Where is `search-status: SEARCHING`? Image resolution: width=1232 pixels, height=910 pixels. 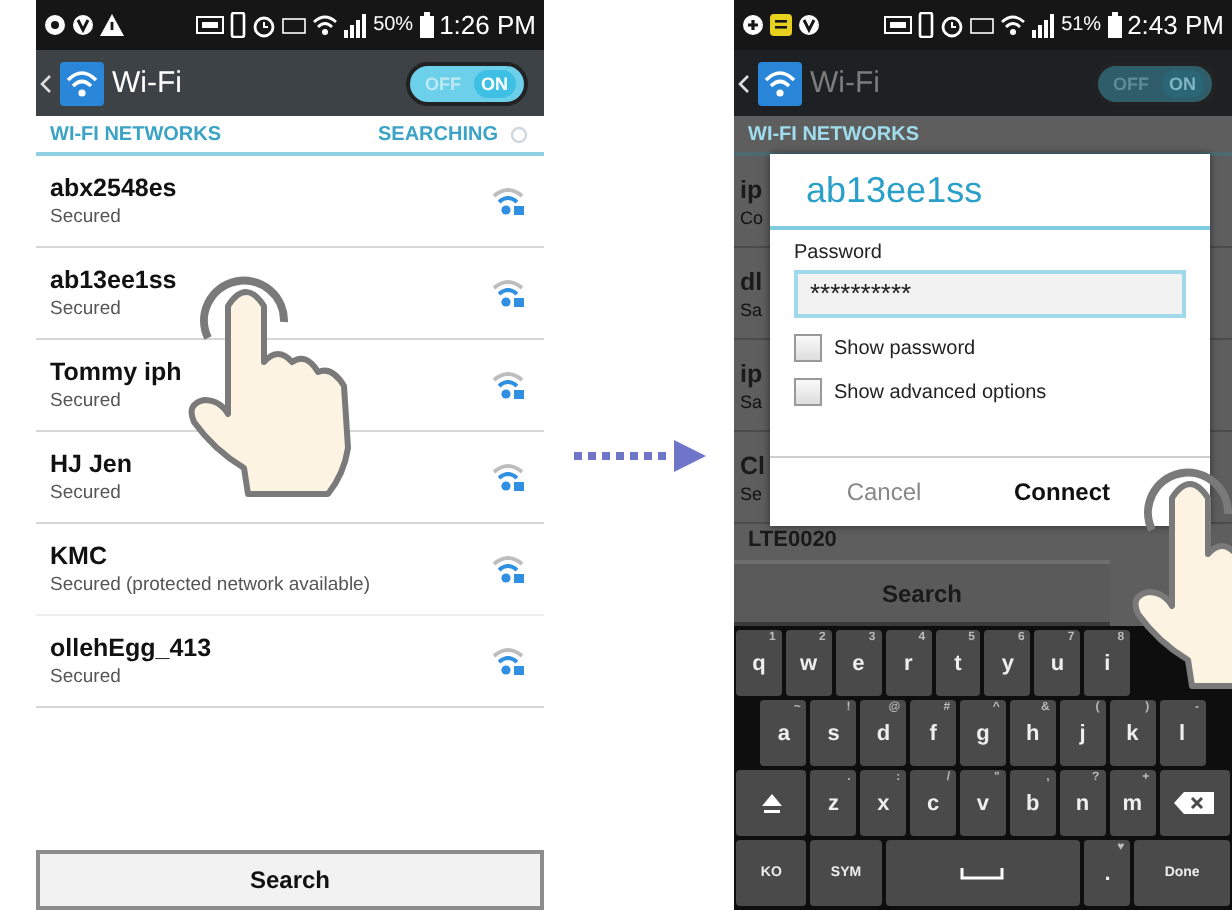 search-status: SEARCHING is located at coordinates (437, 134).